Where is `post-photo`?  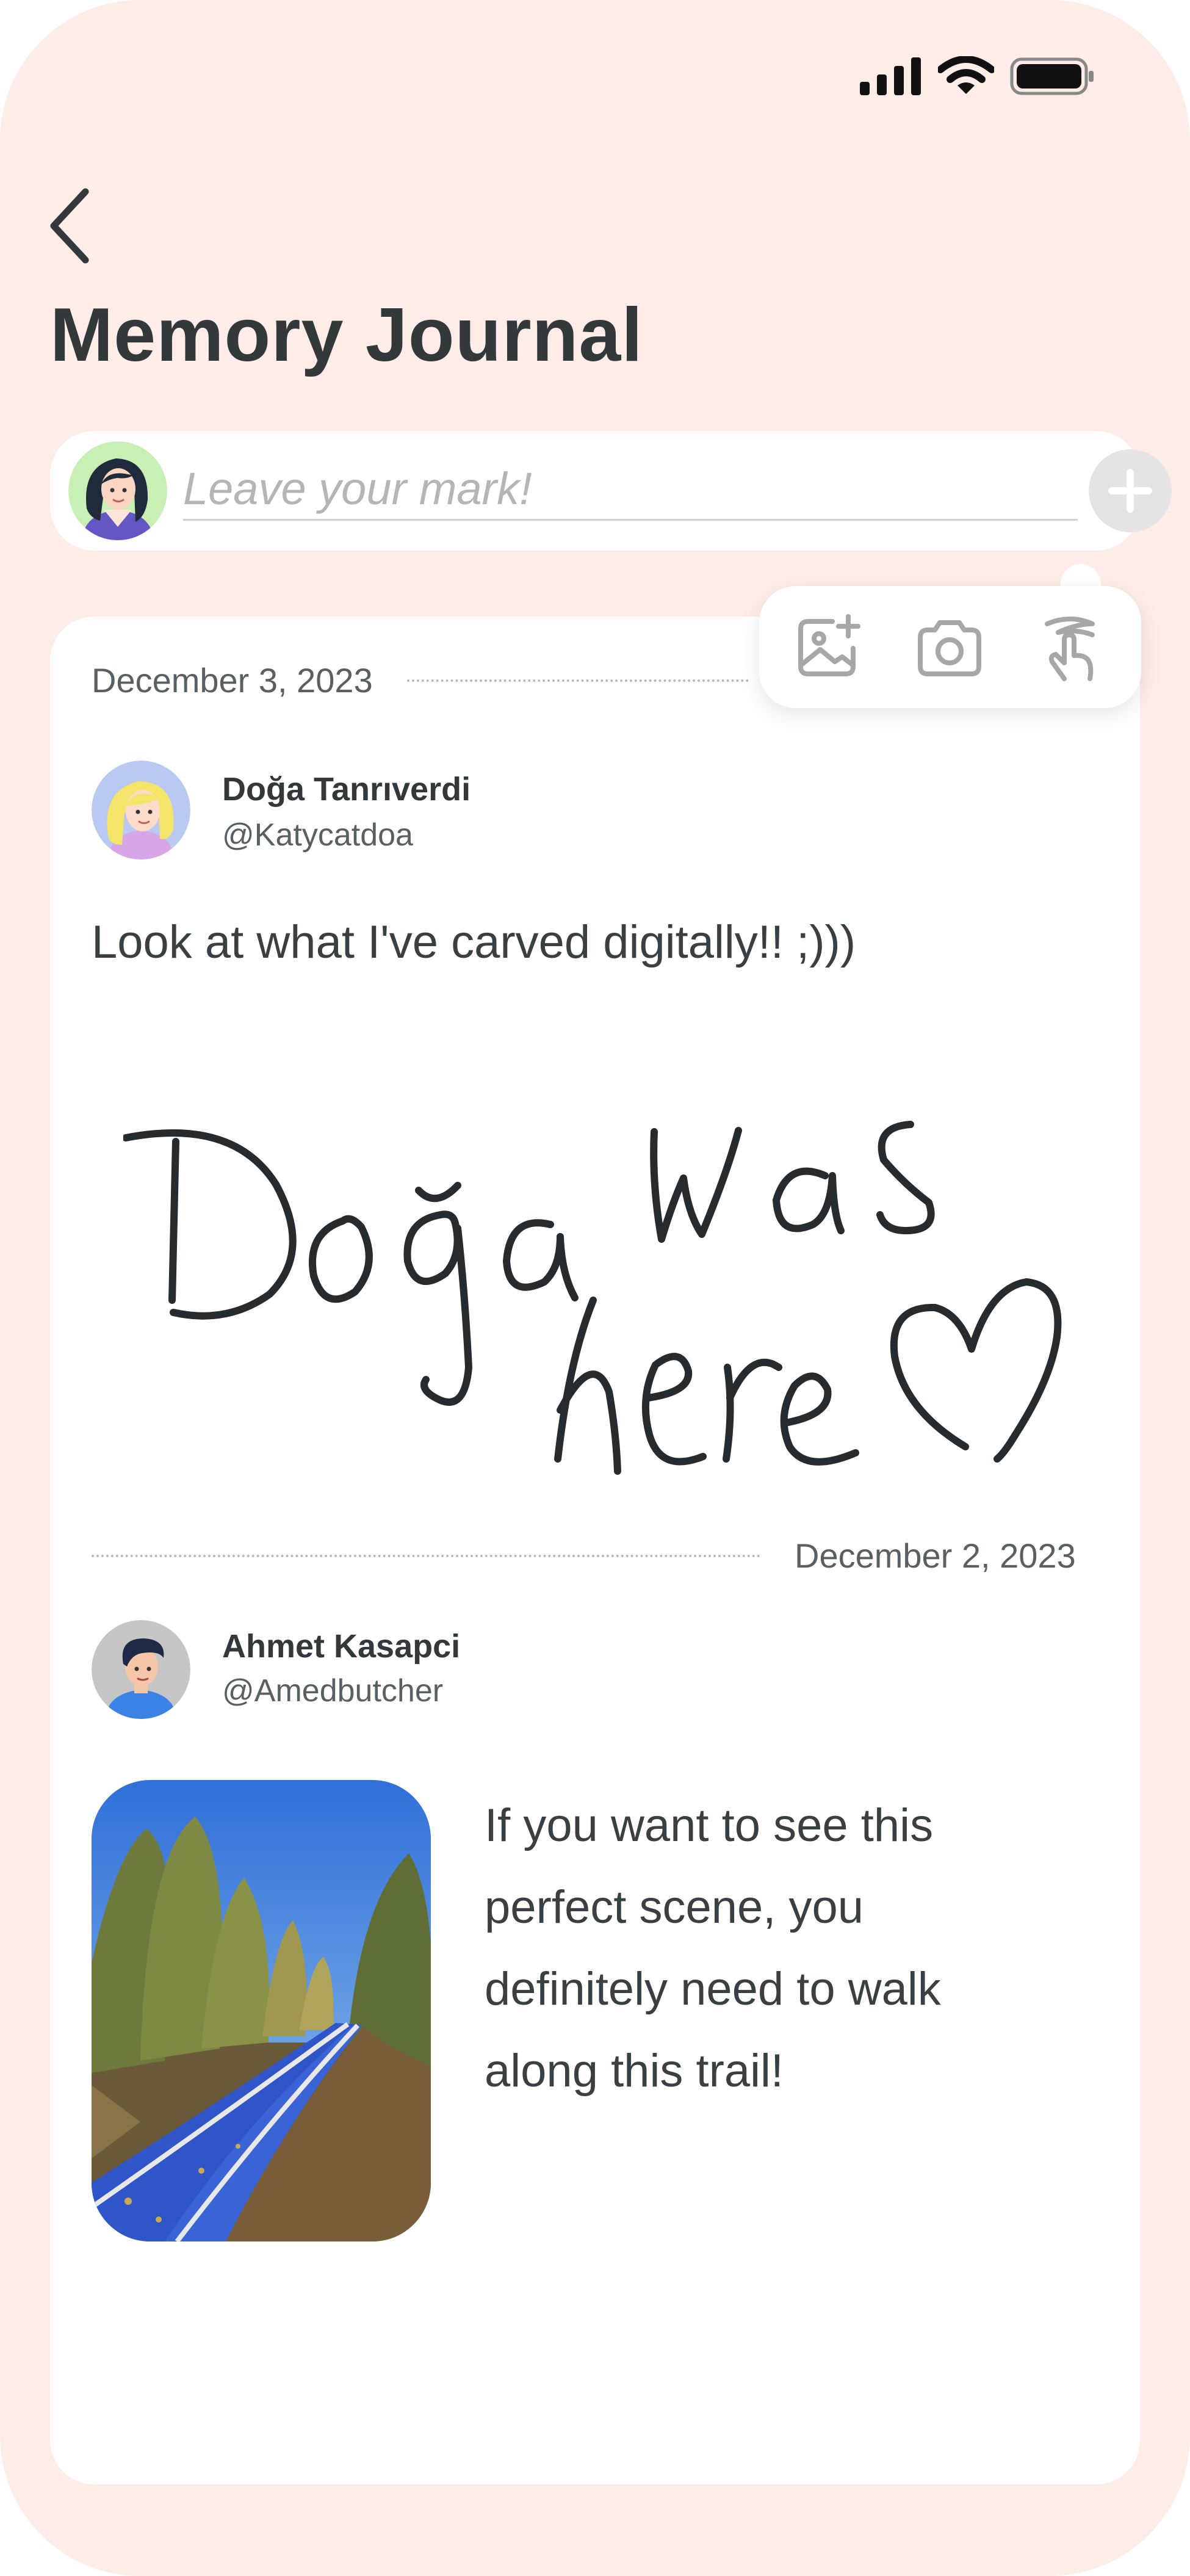
post-photo is located at coordinates (261, 2010).